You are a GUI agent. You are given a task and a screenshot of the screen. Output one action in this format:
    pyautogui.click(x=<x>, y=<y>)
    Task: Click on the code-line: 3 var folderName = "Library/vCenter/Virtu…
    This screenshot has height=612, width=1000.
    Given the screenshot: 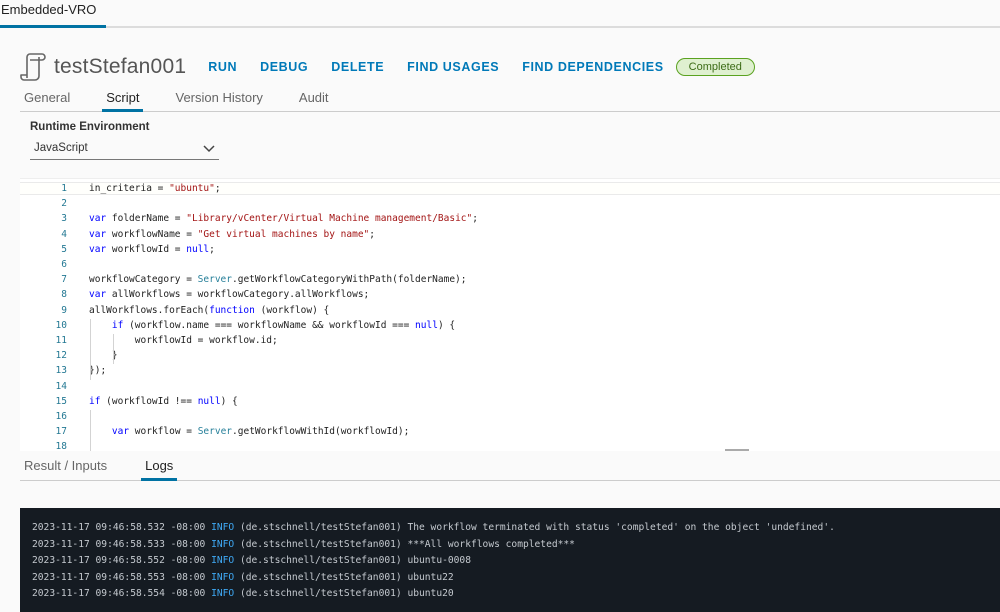 What is the action you would take?
    pyautogui.click(x=510, y=218)
    